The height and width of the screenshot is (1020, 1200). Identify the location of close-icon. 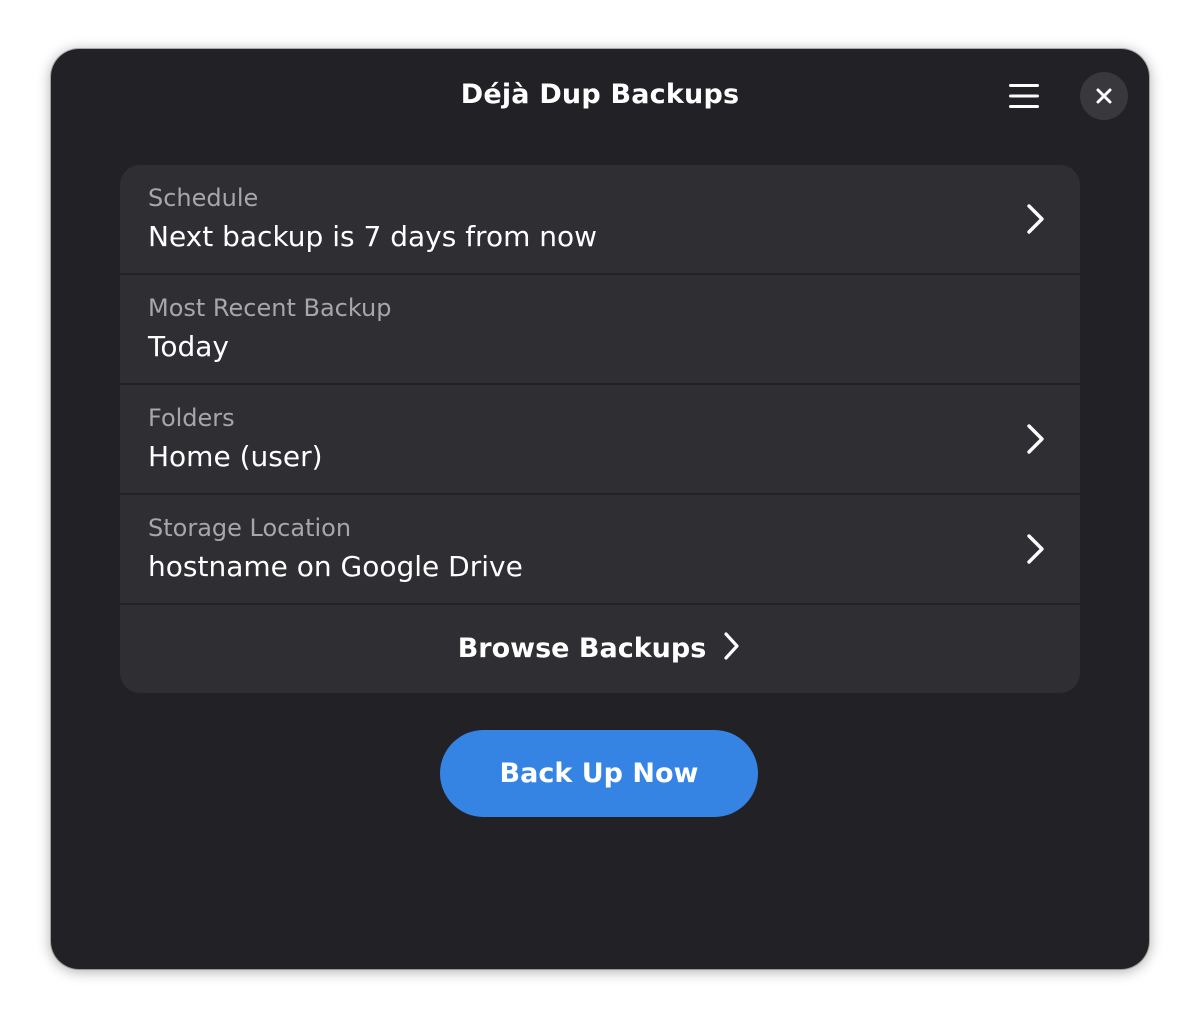
(1104, 96).